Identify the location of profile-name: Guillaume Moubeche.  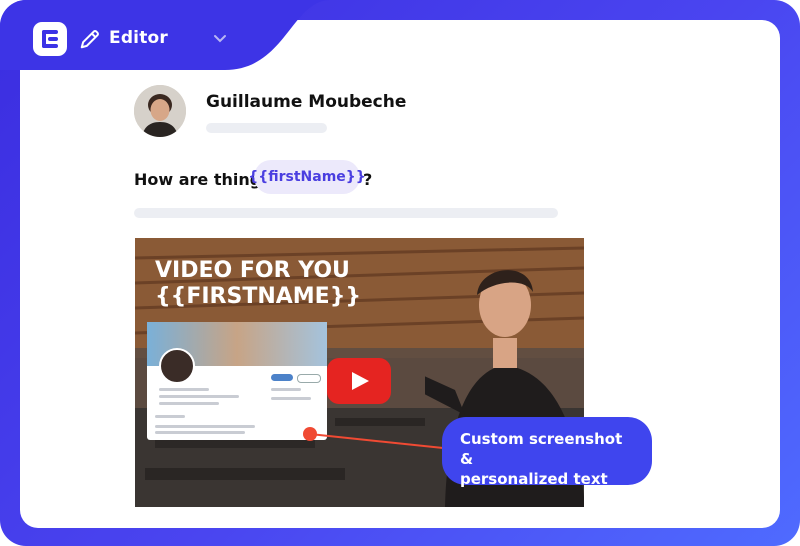
(306, 102).